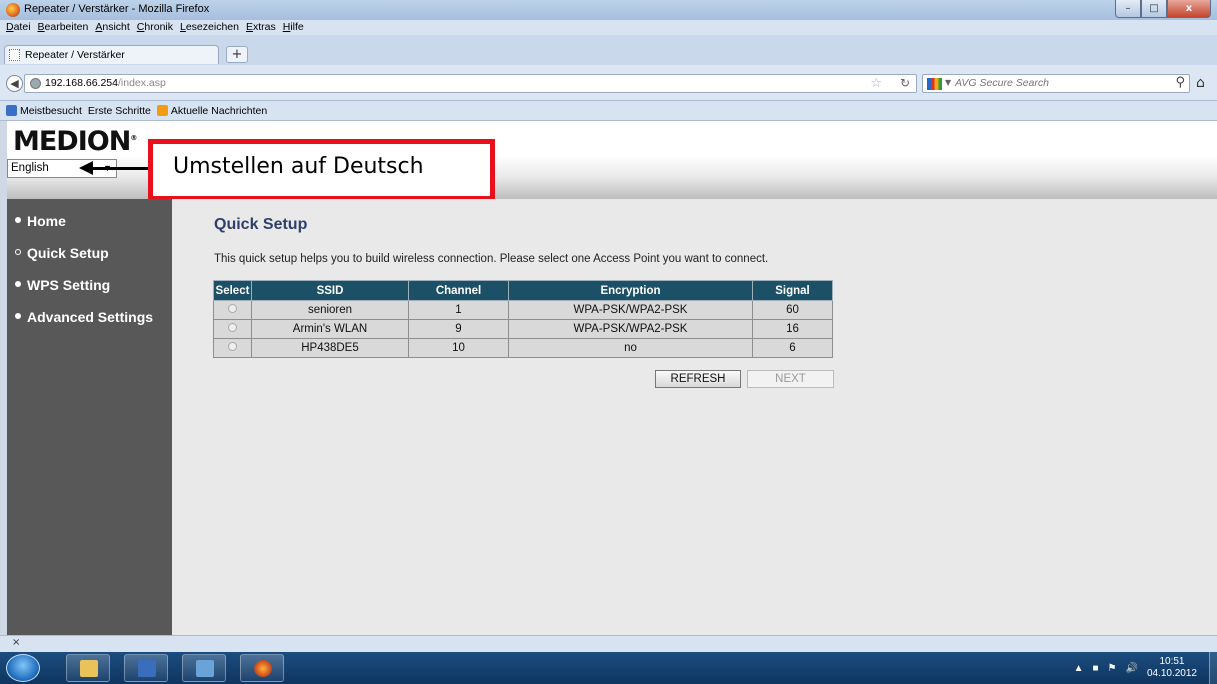 The width and height of the screenshot is (1217, 684). What do you see at coordinates (81, 83) in the screenshot?
I see `url-host: 192.168.66.254` at bounding box center [81, 83].